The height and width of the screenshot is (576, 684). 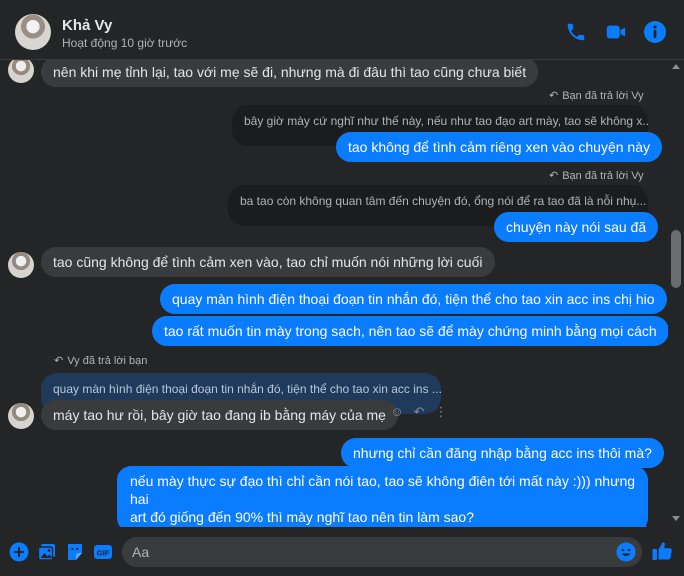 I want to click on scroll-up-arrow, so click(x=676, y=66).